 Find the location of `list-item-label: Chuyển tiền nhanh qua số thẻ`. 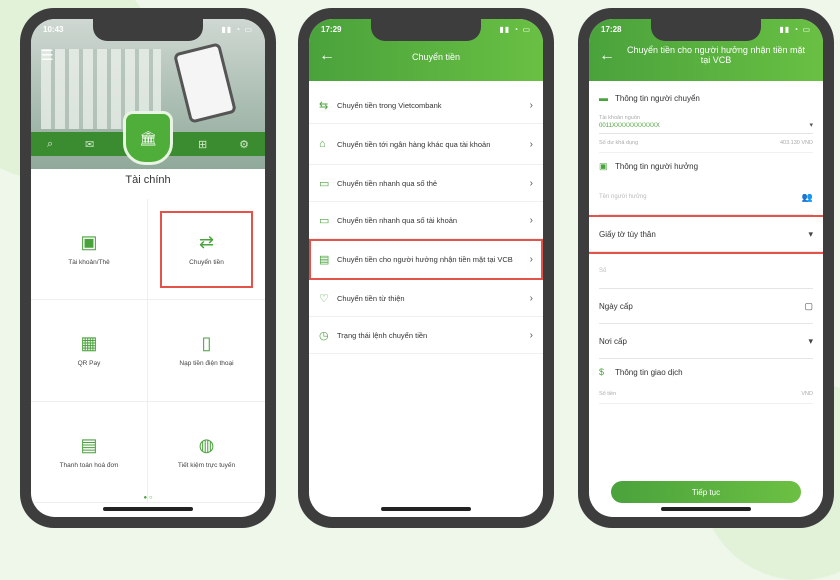

list-item-label: Chuyển tiền nhanh qua số thẻ is located at coordinates (387, 183).